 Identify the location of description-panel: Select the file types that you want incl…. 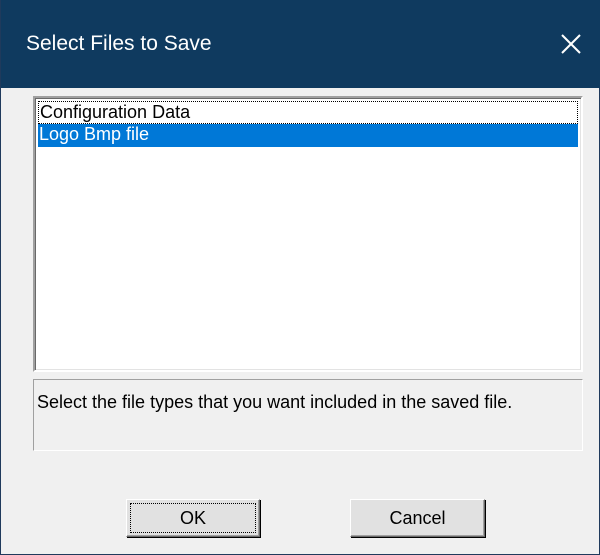
(308, 415).